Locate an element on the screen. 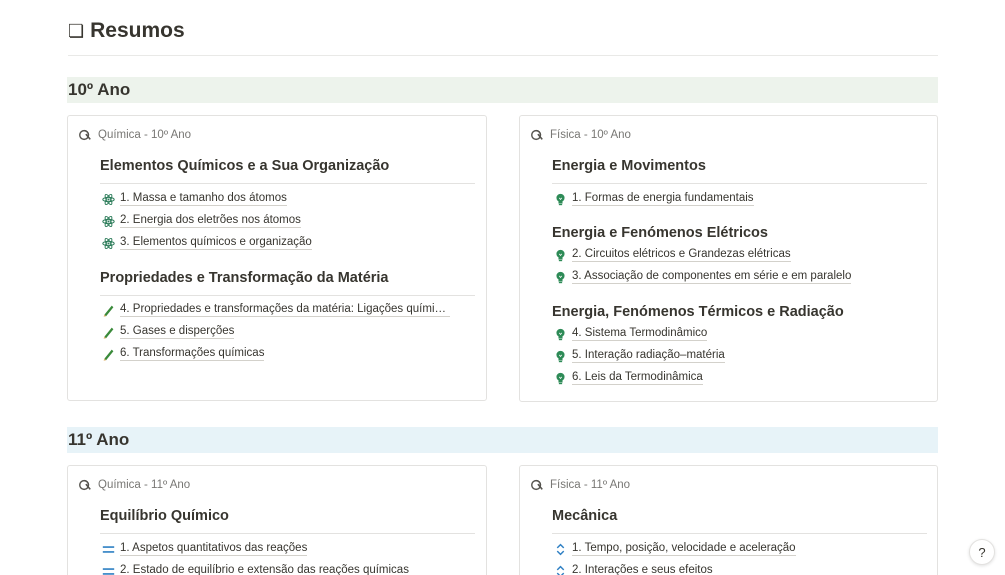  card-label: Química - 11º Ano is located at coordinates (134, 485).